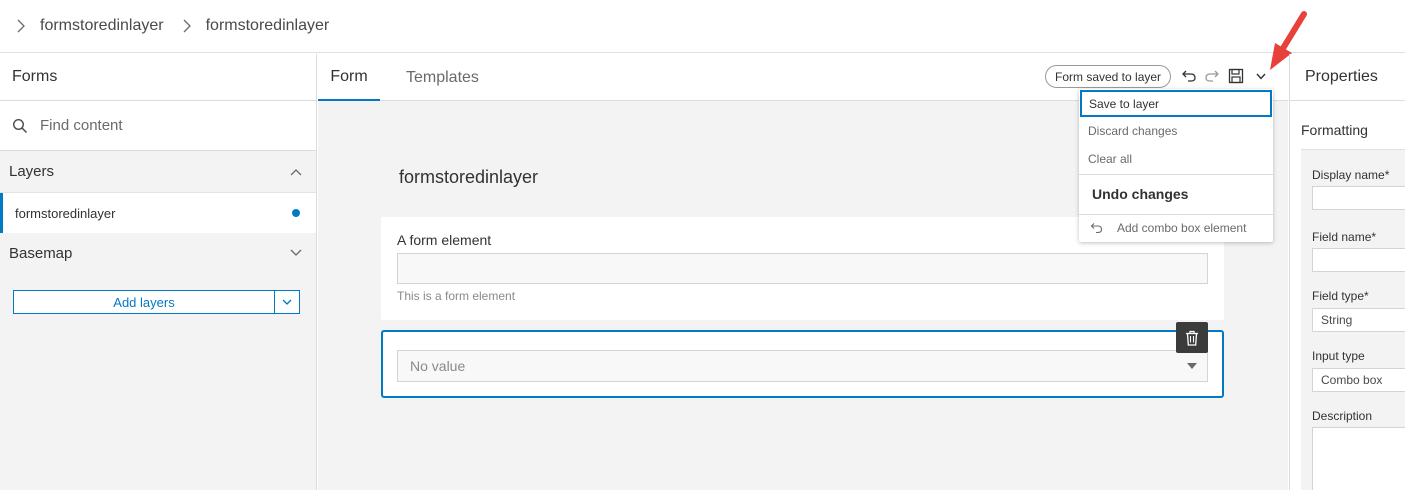 The width and height of the screenshot is (1405, 490). What do you see at coordinates (468, 177) in the screenshot?
I see `form-title: formstoredinlayer` at bounding box center [468, 177].